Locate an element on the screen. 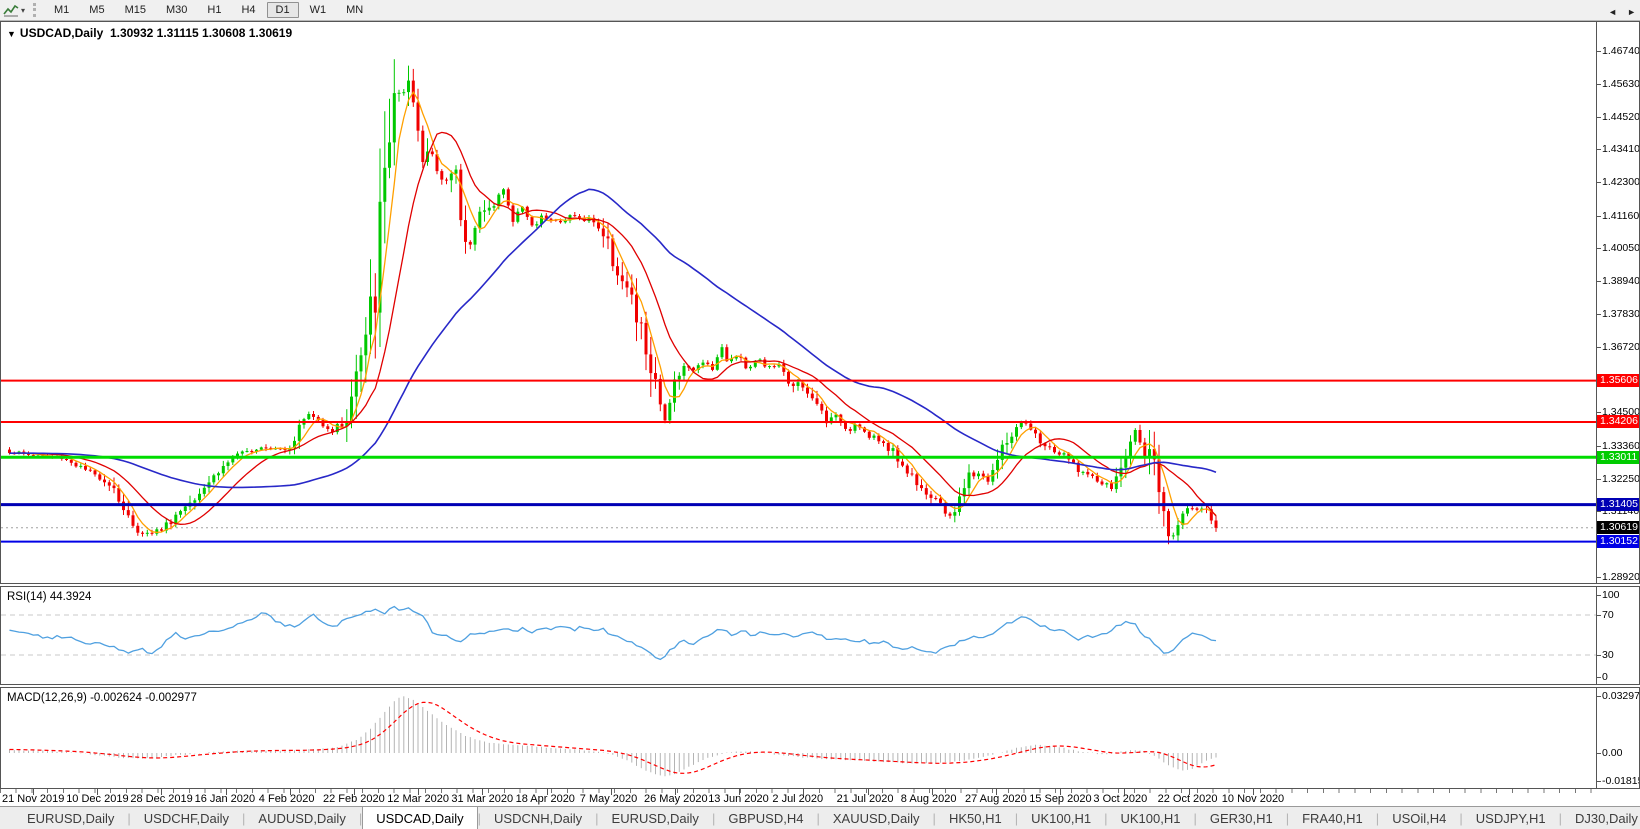 The height and width of the screenshot is (829, 1640). tab-scroll-arrows: ◄ ► is located at coordinates (1622, 11).